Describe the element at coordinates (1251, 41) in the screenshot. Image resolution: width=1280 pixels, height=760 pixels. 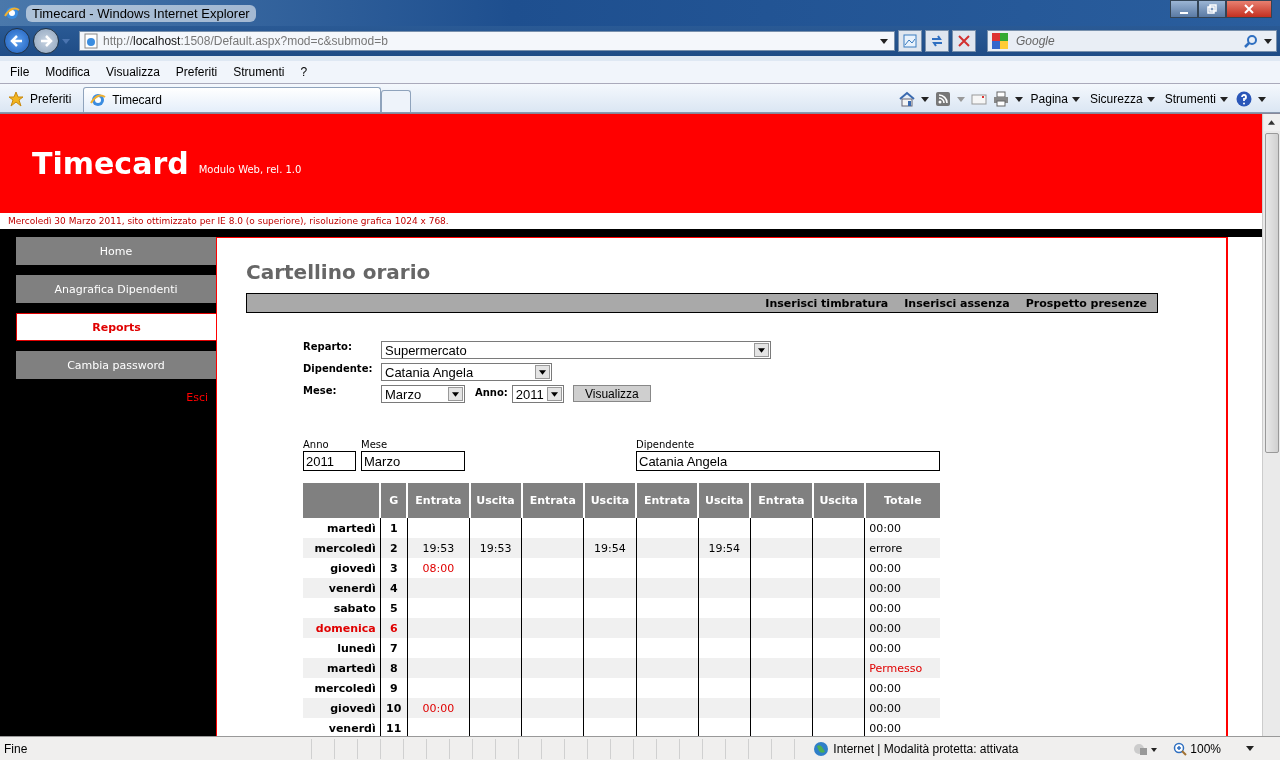
I see `search-icon` at that location.